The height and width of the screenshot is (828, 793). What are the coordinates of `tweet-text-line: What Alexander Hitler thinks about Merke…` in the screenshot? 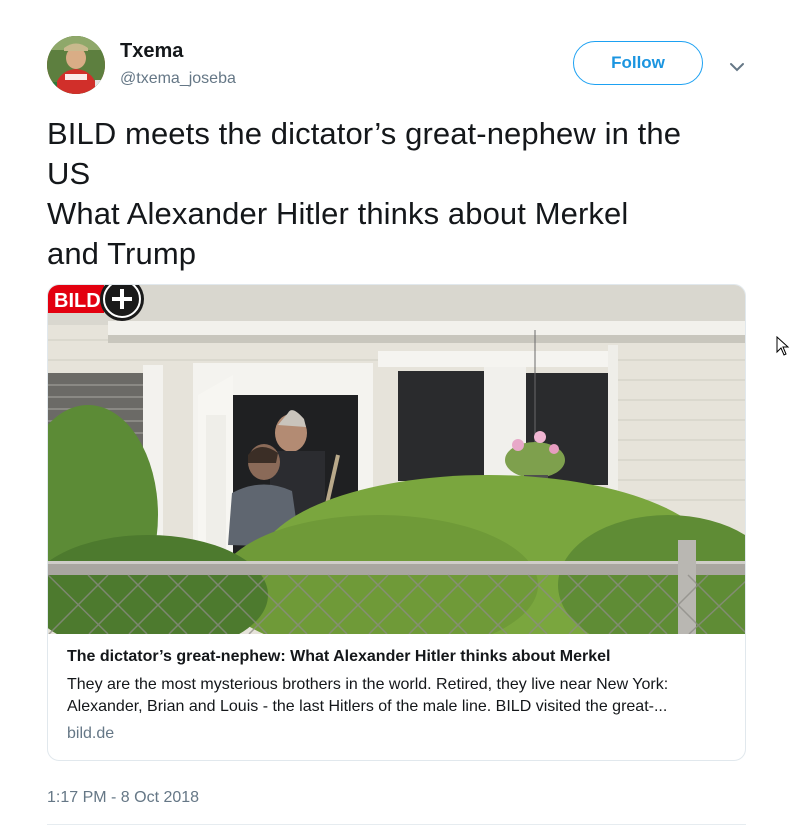 It's located at (338, 213).